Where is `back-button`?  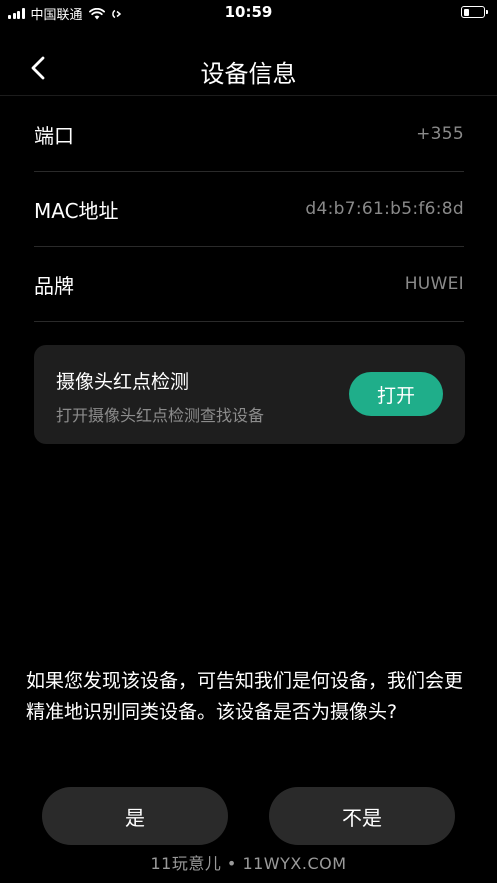 back-button is located at coordinates (38, 68).